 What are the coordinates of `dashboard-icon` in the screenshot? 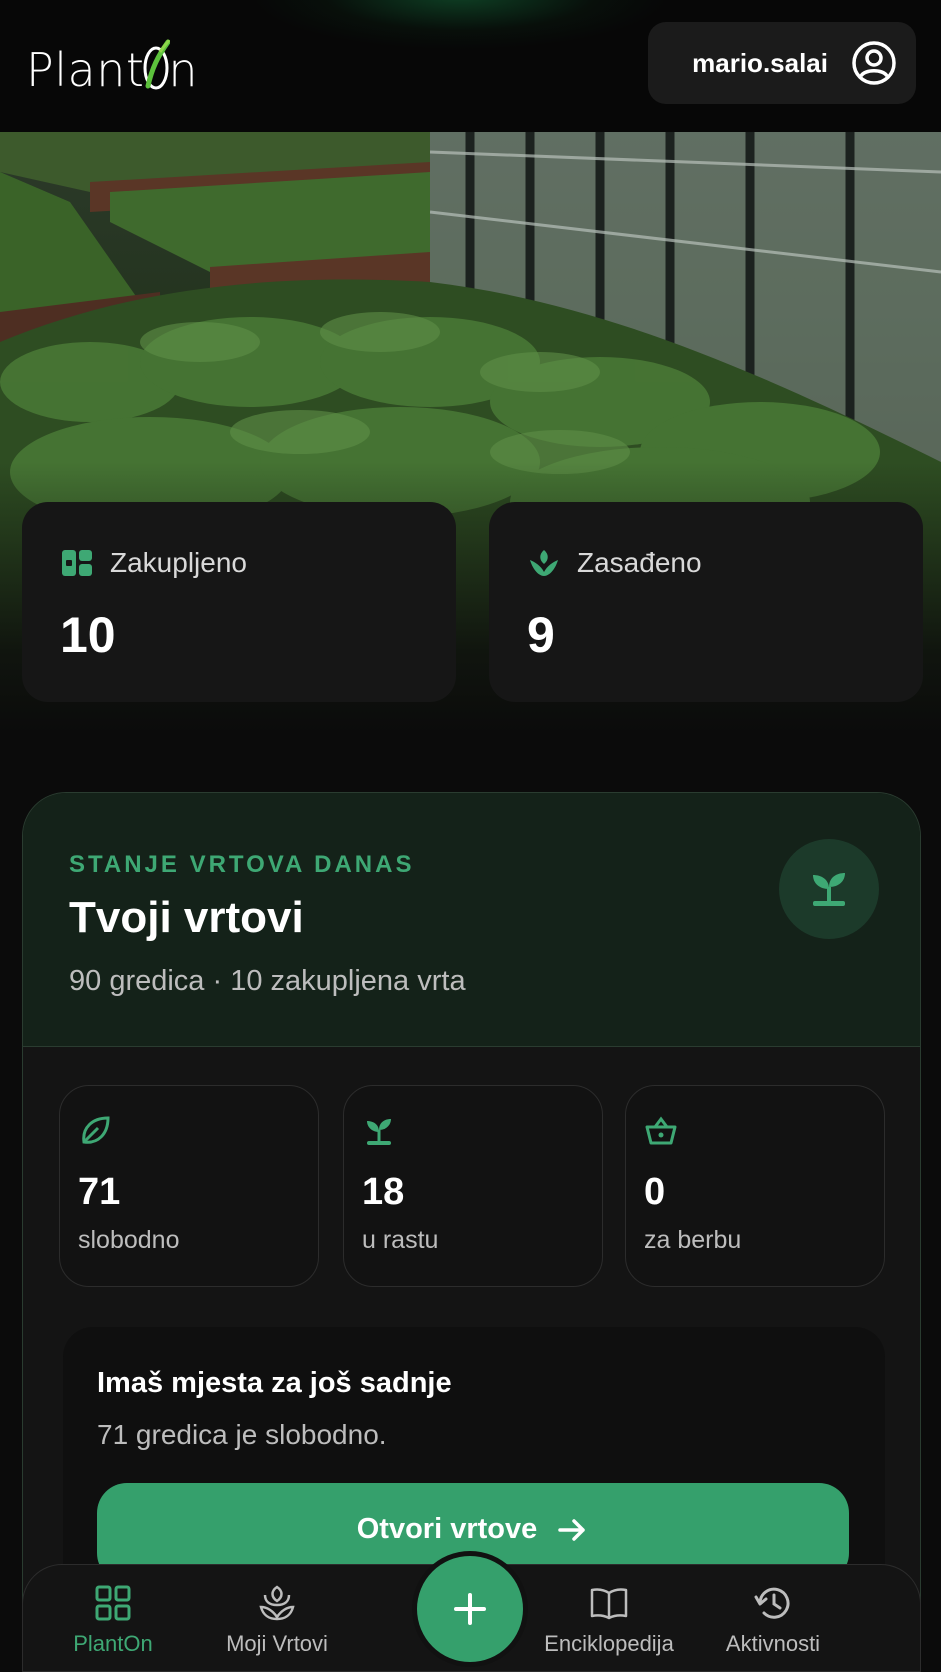 It's located at (77, 563).